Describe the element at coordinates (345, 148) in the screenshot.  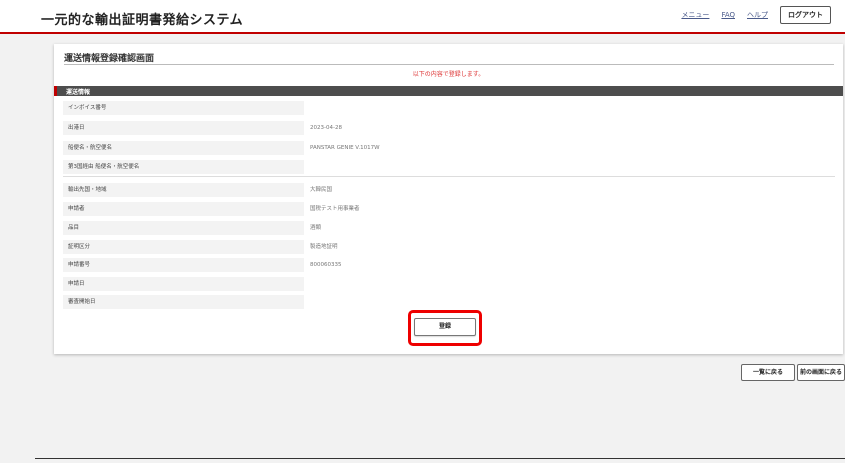
I see `field-value: PANSTAR GENIE V.1017W` at that location.